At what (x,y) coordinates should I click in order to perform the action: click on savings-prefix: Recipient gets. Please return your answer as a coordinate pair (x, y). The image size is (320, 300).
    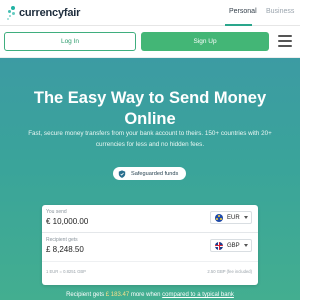
    Looking at the image, I should click on (86, 295).